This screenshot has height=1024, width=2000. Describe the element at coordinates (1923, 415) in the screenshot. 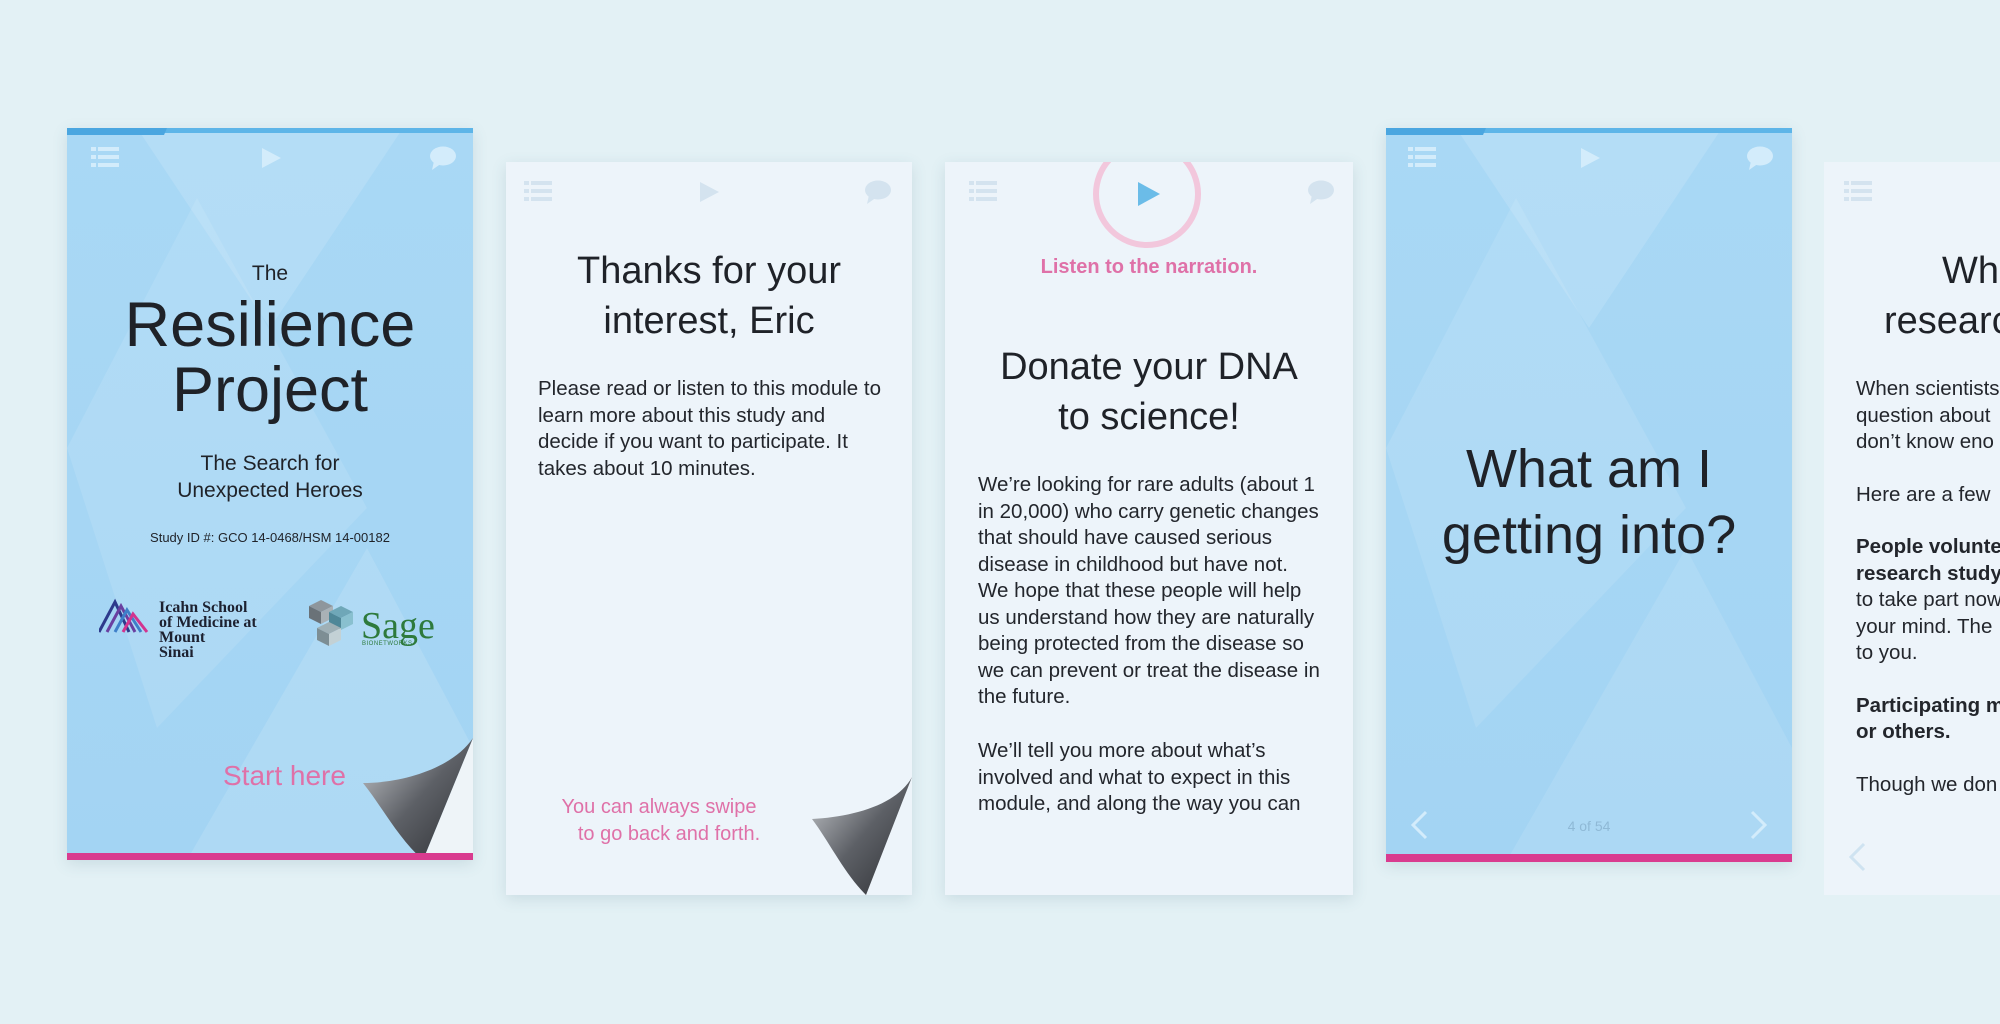

I see `text-line: question about` at that location.